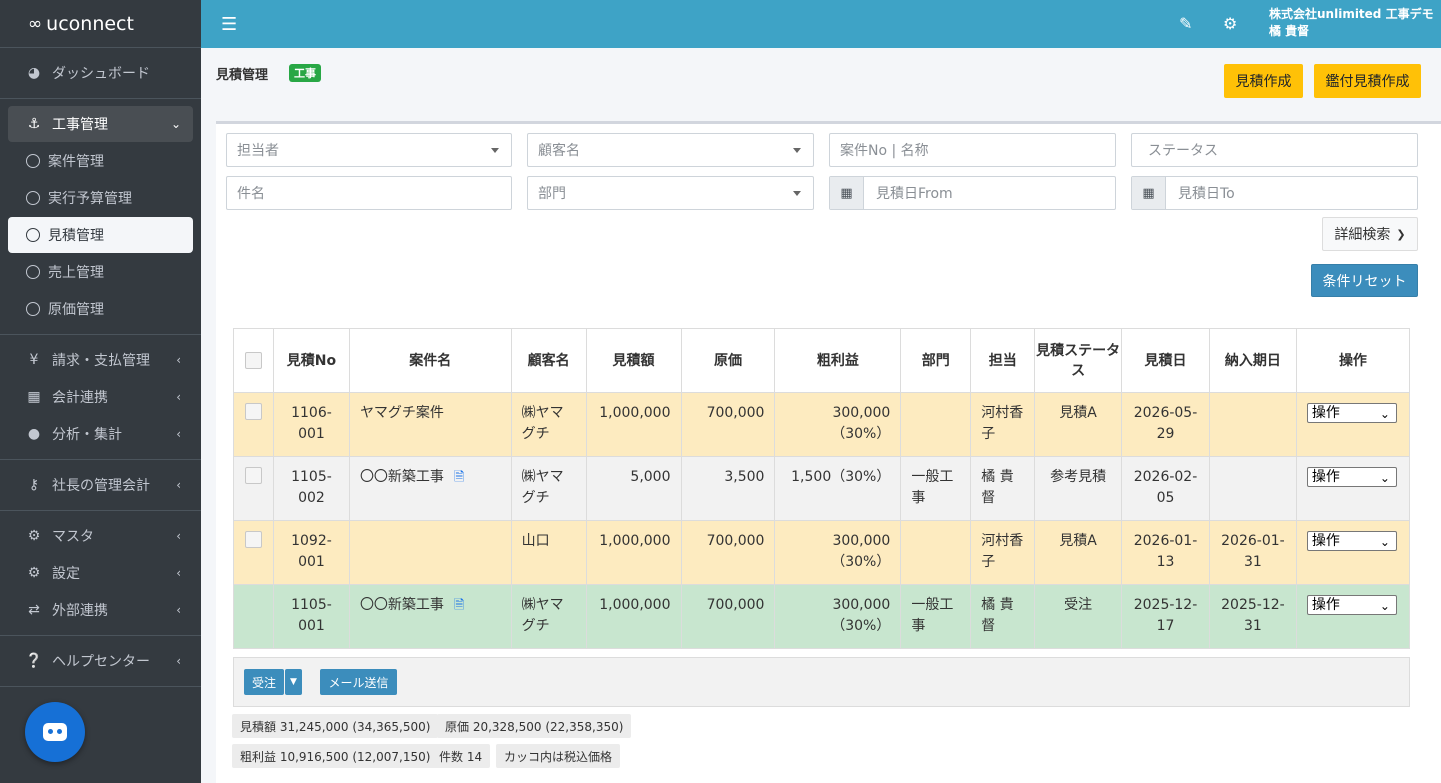 The image size is (1441, 783). I want to click on col-header: 原価, so click(728, 360).